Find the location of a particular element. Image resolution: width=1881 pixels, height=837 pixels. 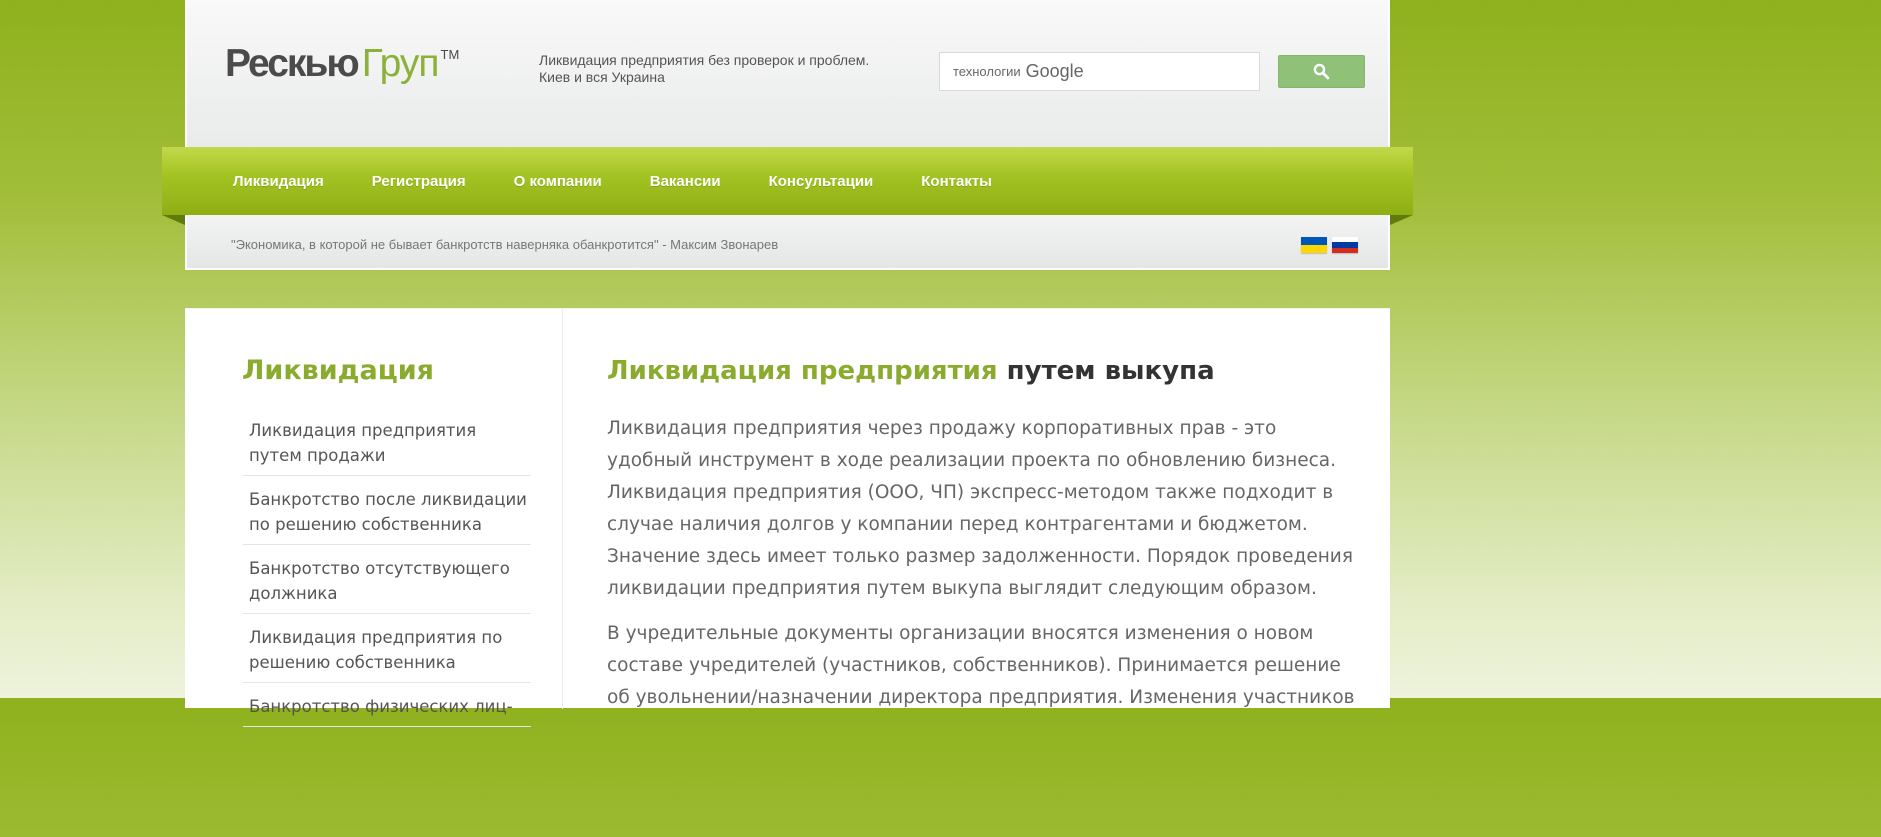

page-title-highlight: Ликвидация предприятия is located at coordinates (802, 371).